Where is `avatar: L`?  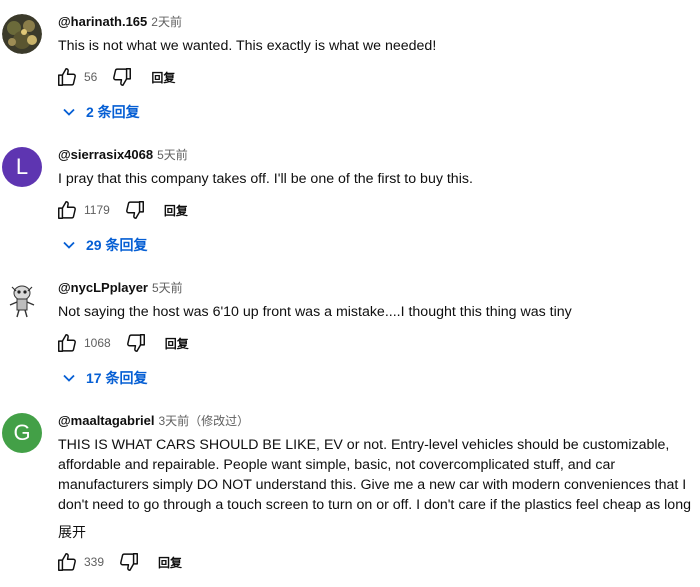
avatar: L is located at coordinates (22, 167).